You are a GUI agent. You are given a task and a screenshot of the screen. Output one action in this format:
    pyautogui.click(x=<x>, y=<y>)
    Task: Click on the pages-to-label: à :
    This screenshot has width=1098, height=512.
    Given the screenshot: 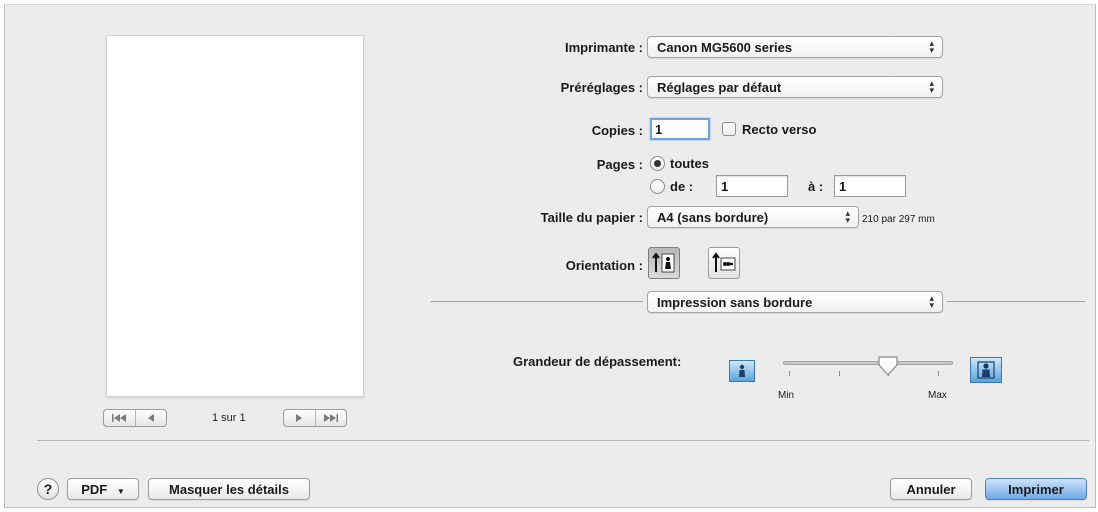 What is the action you would take?
    pyautogui.click(x=816, y=186)
    